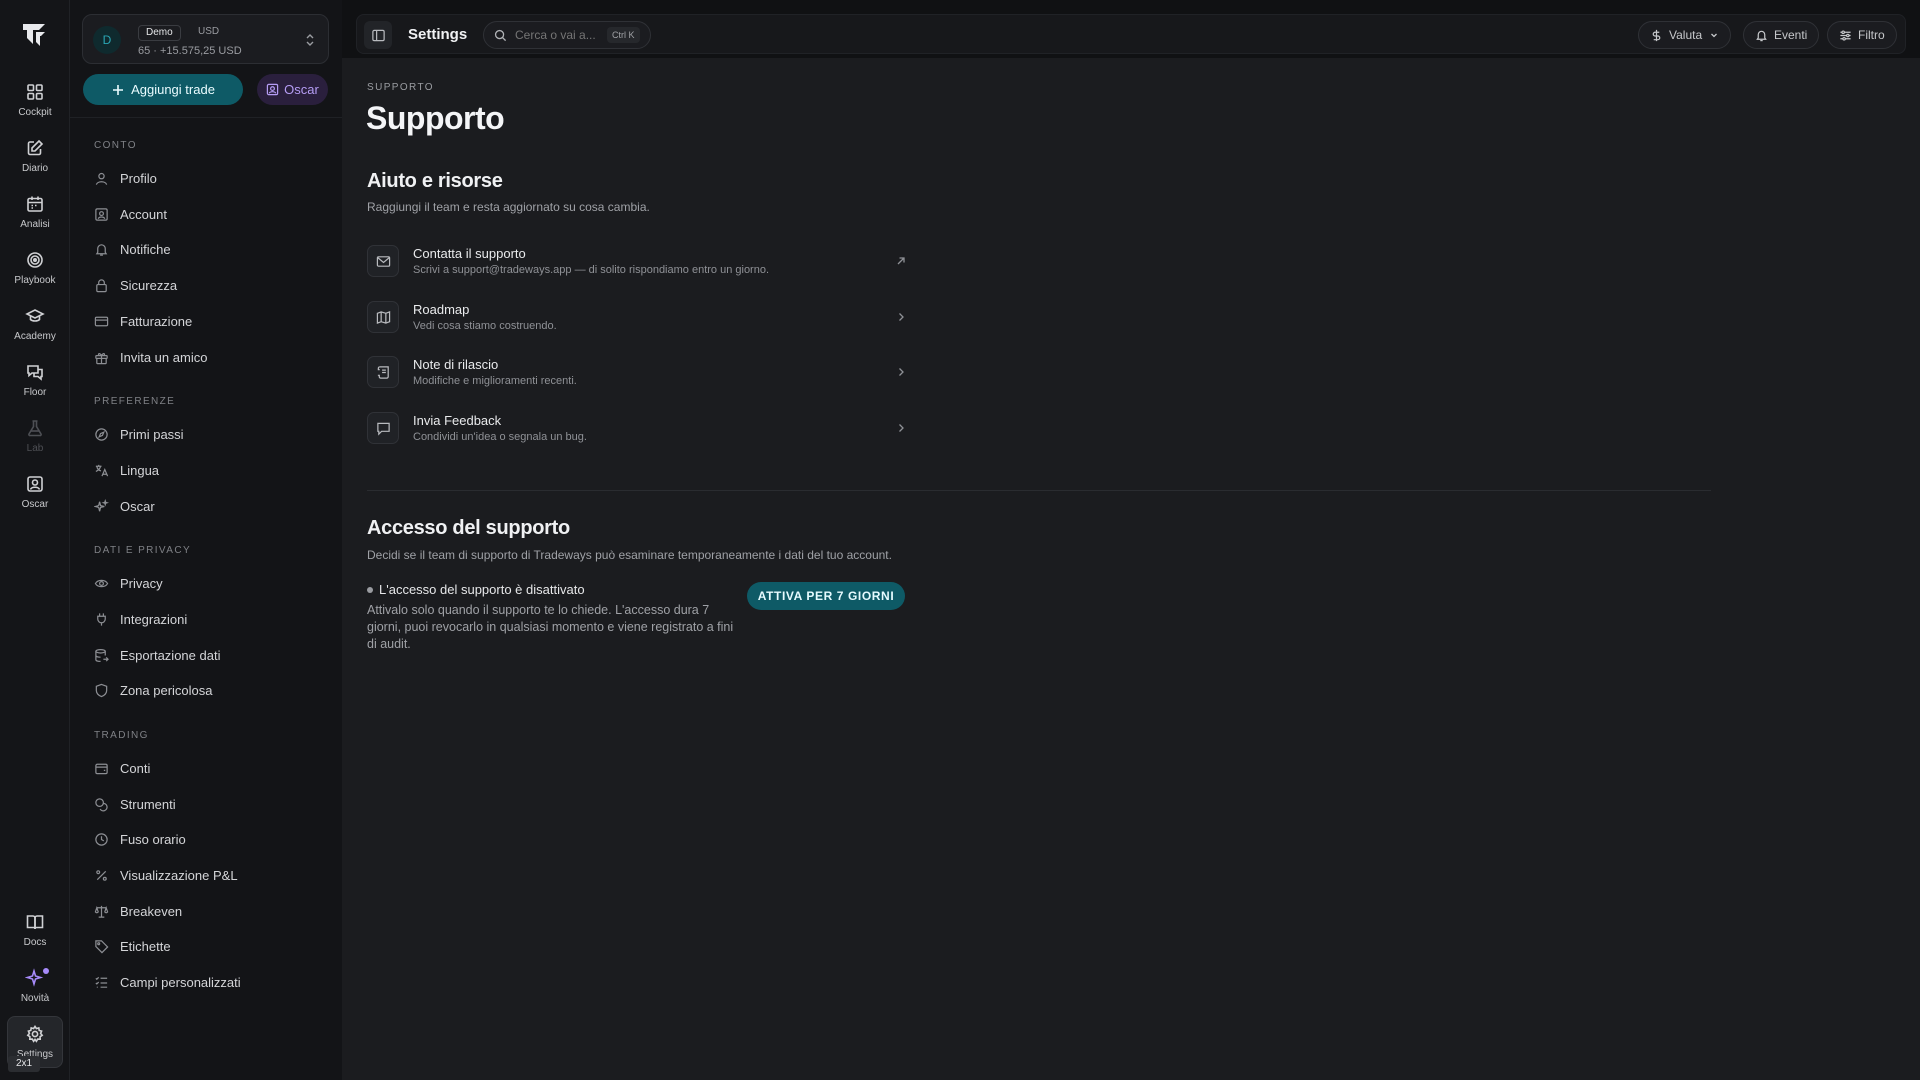 The width and height of the screenshot is (1920, 1080). What do you see at coordinates (209, 982) in the screenshot?
I see `sidebar-item-campi-personalizzati: Campi personalizzati` at bounding box center [209, 982].